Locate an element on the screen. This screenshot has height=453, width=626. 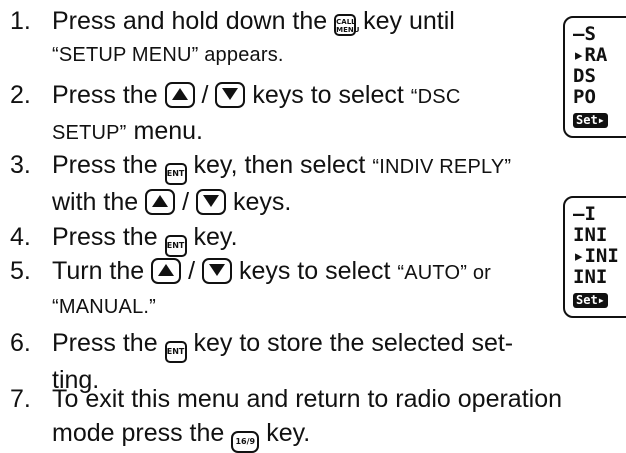
step-line: “MANUAL.” is located at coordinates (104, 307).